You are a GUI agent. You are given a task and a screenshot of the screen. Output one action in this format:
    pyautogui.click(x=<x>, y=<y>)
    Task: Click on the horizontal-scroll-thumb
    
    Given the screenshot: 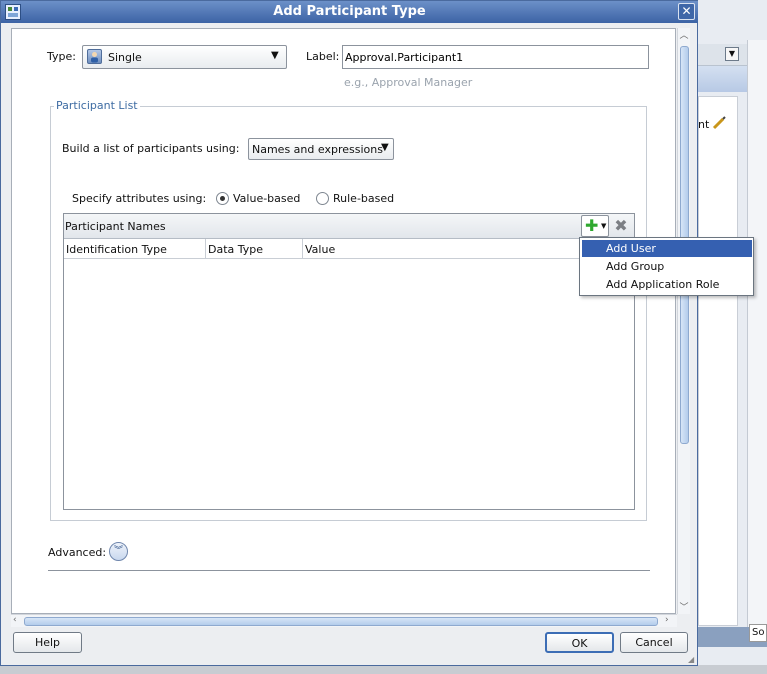 What is the action you would take?
    pyautogui.click(x=341, y=621)
    